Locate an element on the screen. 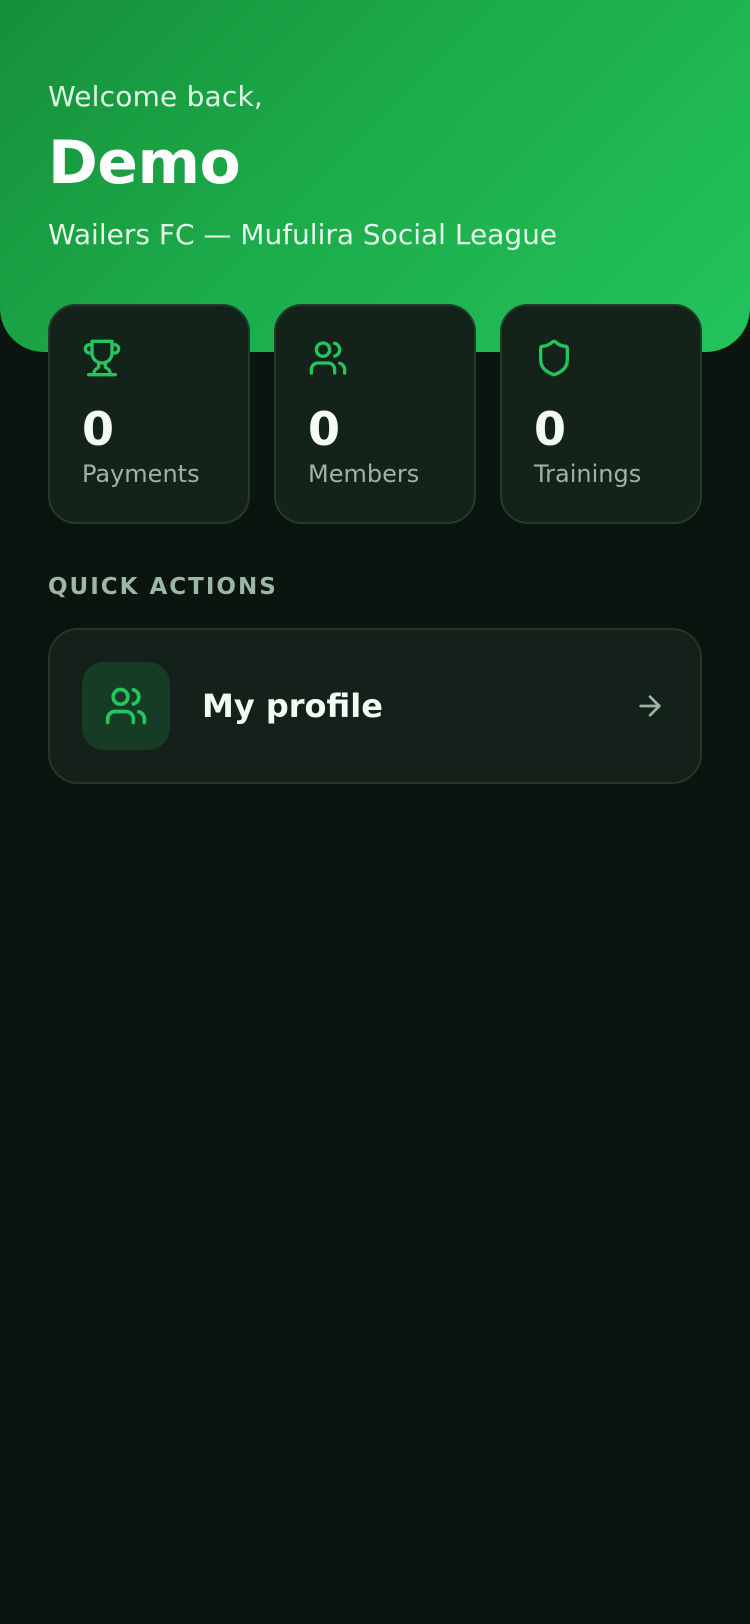 The height and width of the screenshot is (1624, 750). my-profile-button: My profile is located at coordinates (375, 706).